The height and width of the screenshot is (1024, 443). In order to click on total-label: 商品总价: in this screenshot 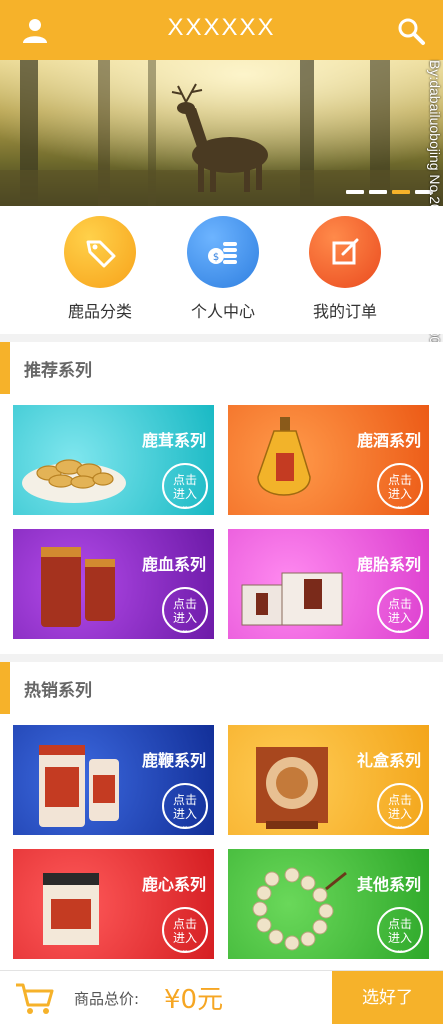, I will do `click(107, 999)`.